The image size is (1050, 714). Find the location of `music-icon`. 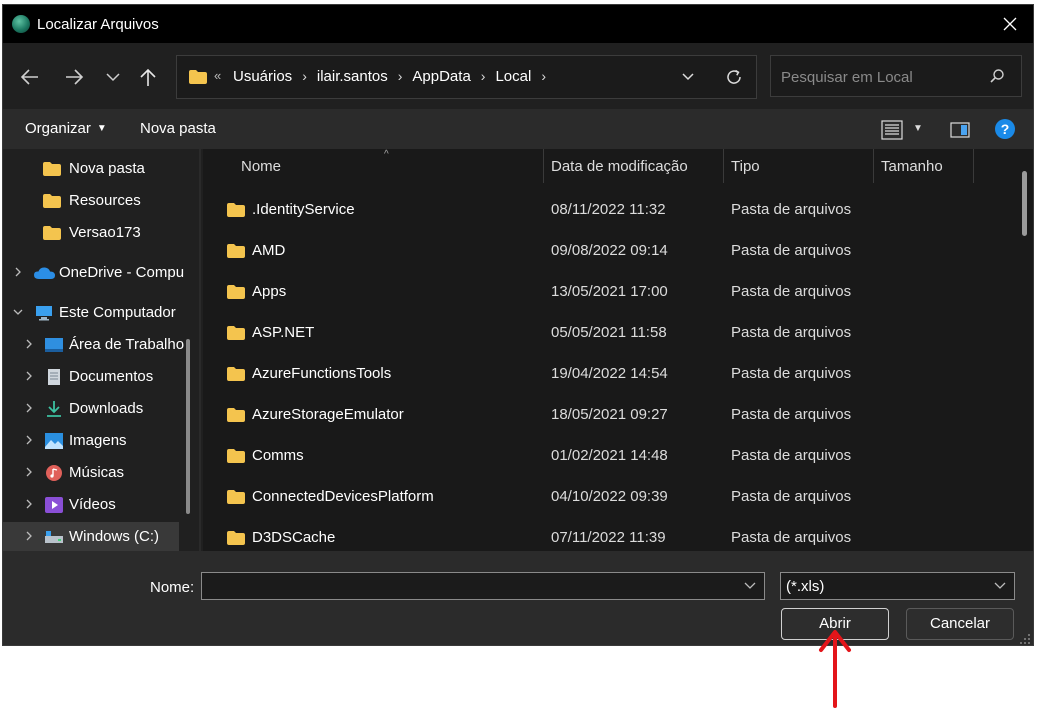

music-icon is located at coordinates (54, 473).